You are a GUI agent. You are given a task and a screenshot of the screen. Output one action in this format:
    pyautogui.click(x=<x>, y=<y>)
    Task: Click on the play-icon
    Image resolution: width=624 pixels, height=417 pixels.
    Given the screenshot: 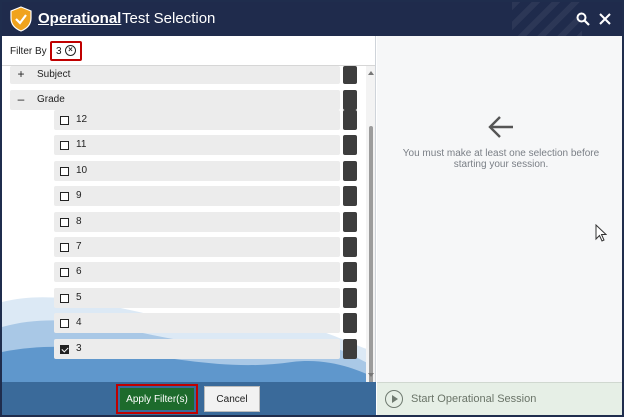 What is the action you would take?
    pyautogui.click(x=394, y=399)
    